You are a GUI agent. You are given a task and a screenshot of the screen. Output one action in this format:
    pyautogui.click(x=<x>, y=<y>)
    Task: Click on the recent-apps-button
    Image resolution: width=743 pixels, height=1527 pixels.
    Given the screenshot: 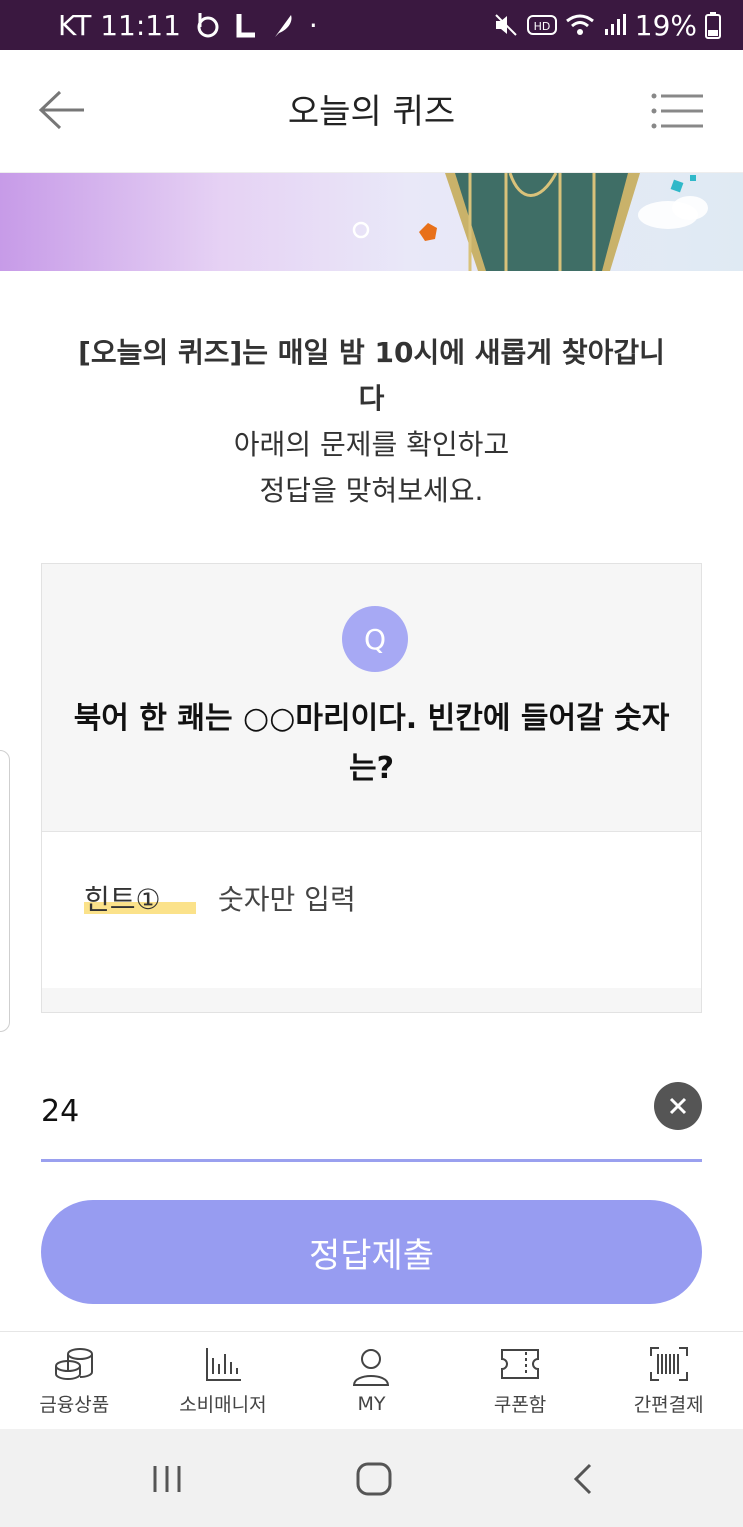 What is the action you would take?
    pyautogui.click(x=167, y=1479)
    